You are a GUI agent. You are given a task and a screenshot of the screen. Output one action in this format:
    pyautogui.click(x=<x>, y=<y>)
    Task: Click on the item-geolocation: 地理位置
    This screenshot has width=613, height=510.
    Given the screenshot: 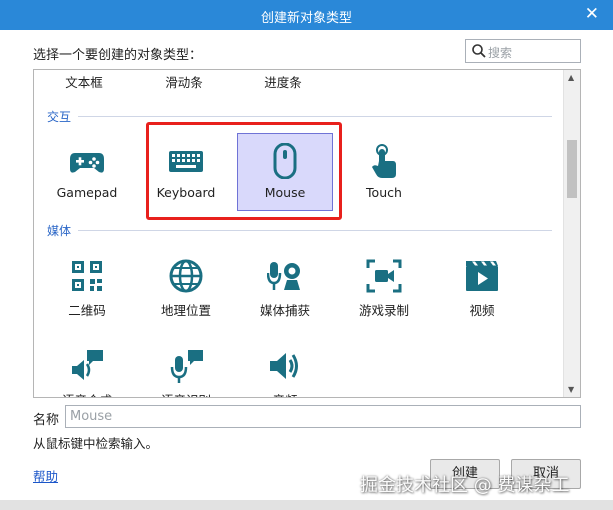 What is the action you would take?
    pyautogui.click(x=186, y=287)
    